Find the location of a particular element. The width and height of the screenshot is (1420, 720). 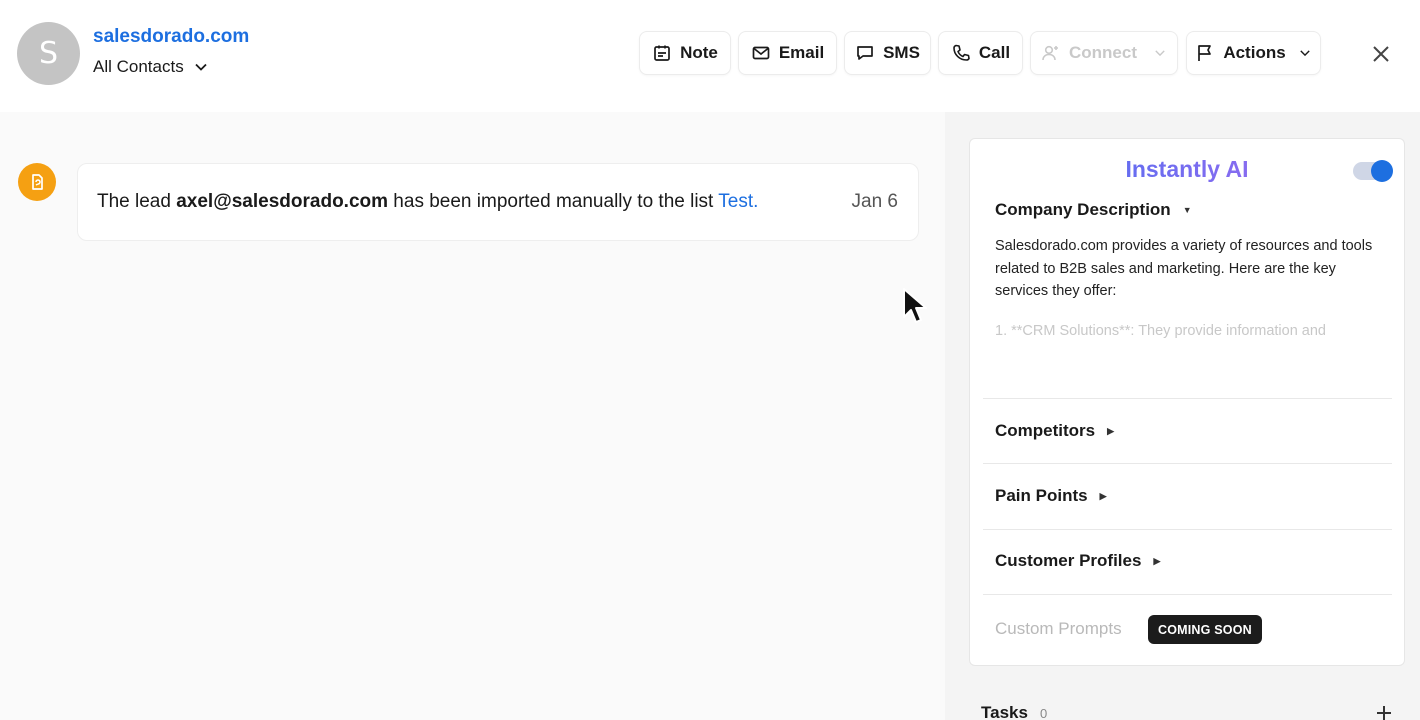

contact-list-dropdown: All Contacts is located at coordinates (150, 67).